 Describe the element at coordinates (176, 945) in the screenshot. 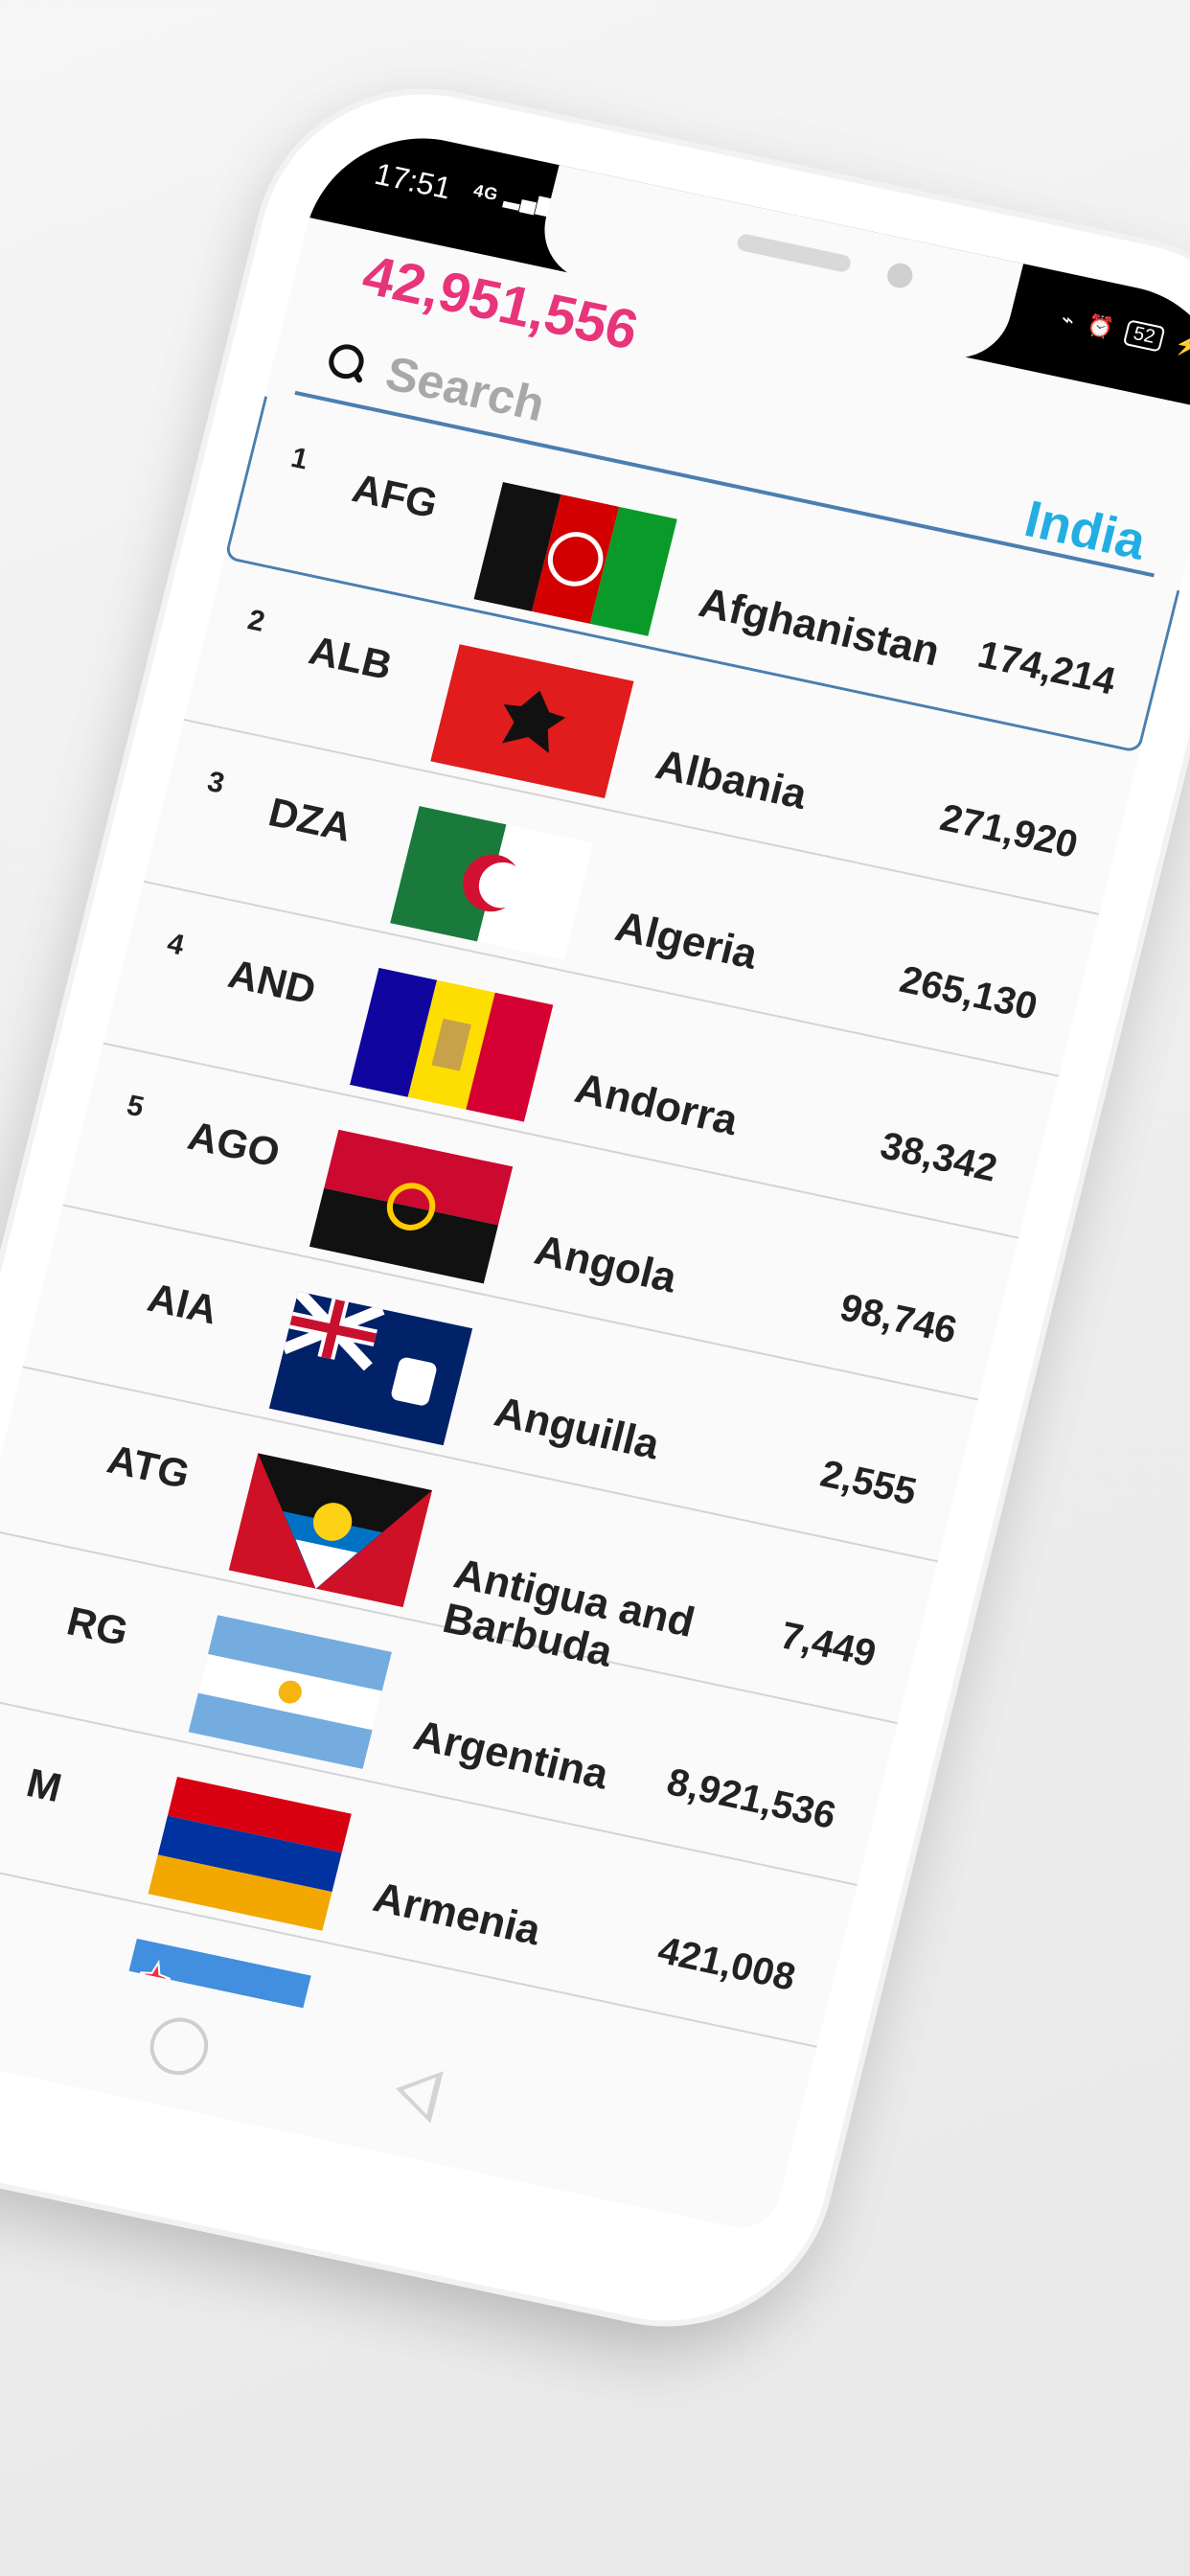

I see `rank-label: 4` at that location.